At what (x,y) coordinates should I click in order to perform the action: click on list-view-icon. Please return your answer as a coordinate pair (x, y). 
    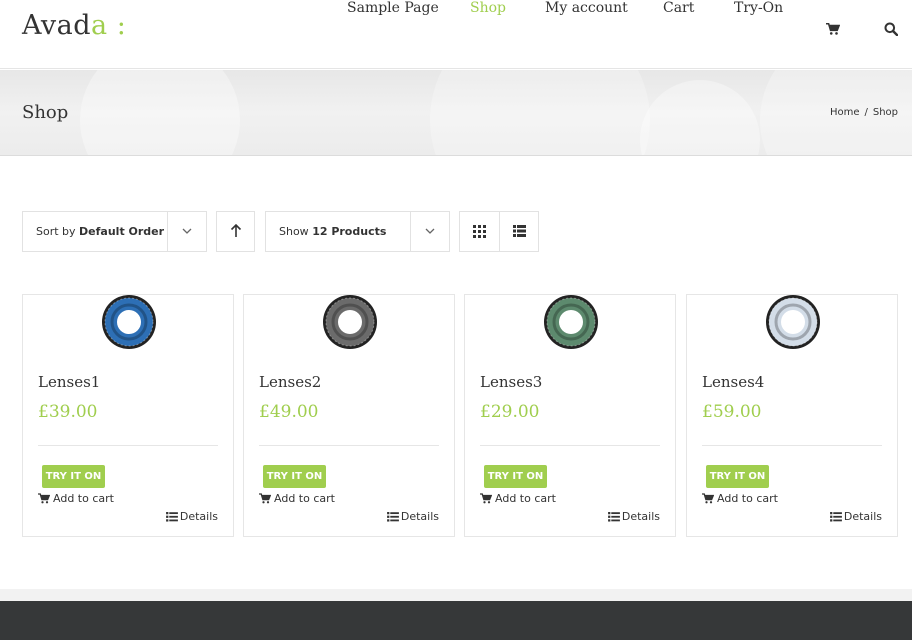
    Looking at the image, I should click on (519, 231).